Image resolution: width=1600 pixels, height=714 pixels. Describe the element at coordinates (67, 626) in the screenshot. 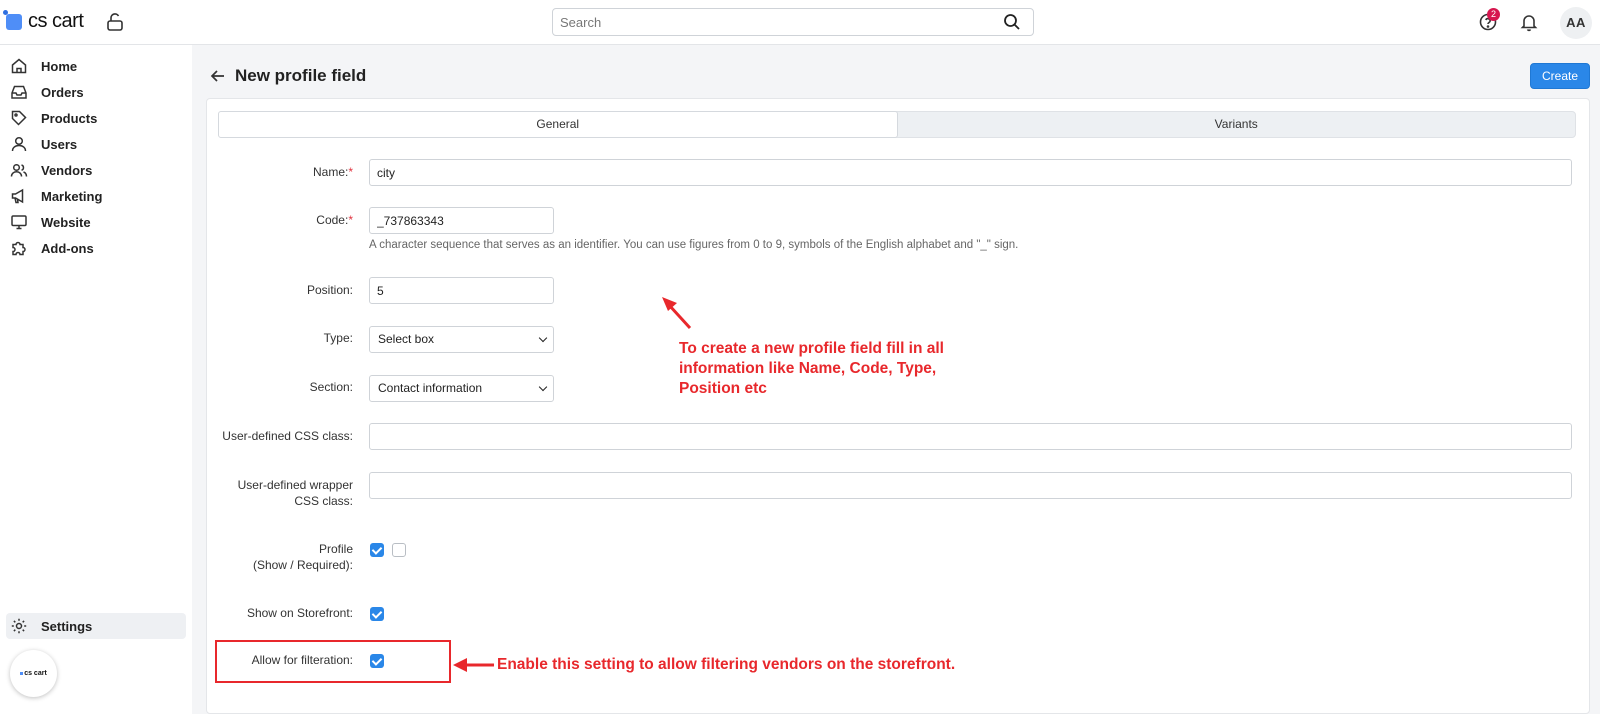

I see `sidebar-item-label: Settings` at that location.